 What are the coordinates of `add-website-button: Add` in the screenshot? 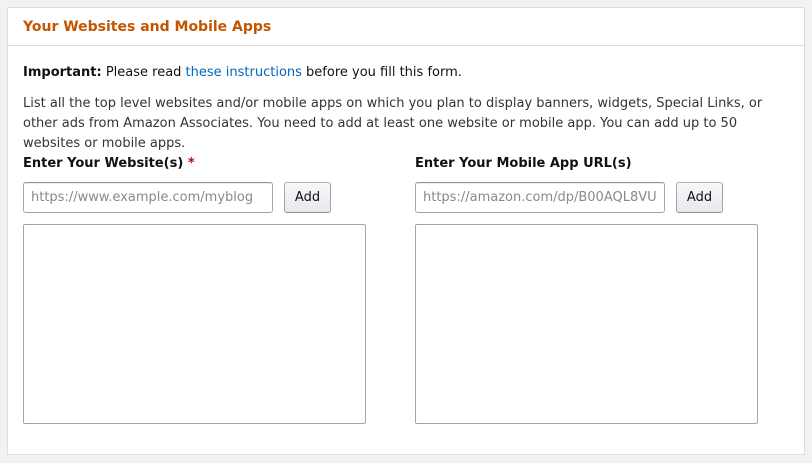 It's located at (307, 197).